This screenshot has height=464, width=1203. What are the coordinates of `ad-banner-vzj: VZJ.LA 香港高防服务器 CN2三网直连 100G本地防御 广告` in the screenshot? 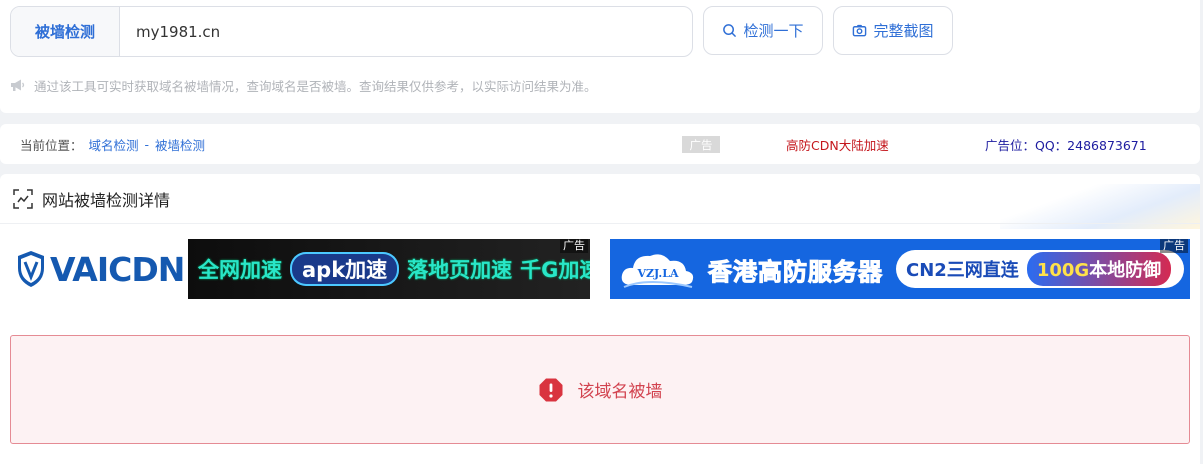 It's located at (900, 269).